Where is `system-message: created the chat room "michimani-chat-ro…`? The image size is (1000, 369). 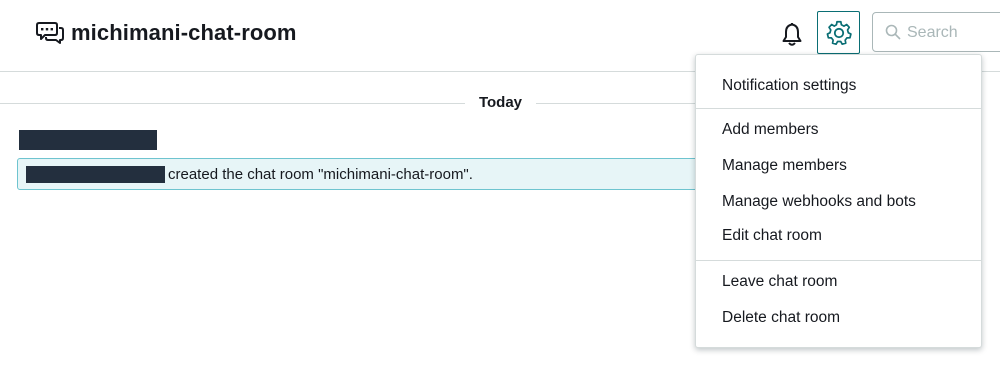
system-message: created the chat room "michimani-chat-ro… is located at coordinates (367, 174).